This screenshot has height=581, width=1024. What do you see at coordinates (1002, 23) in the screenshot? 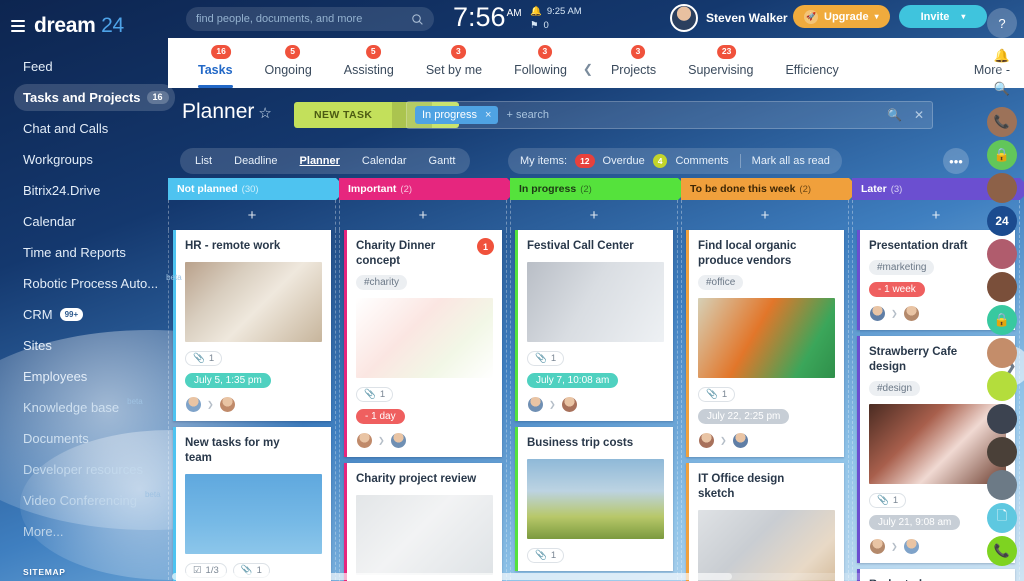
I see `help-icon: ?` at bounding box center [1002, 23].